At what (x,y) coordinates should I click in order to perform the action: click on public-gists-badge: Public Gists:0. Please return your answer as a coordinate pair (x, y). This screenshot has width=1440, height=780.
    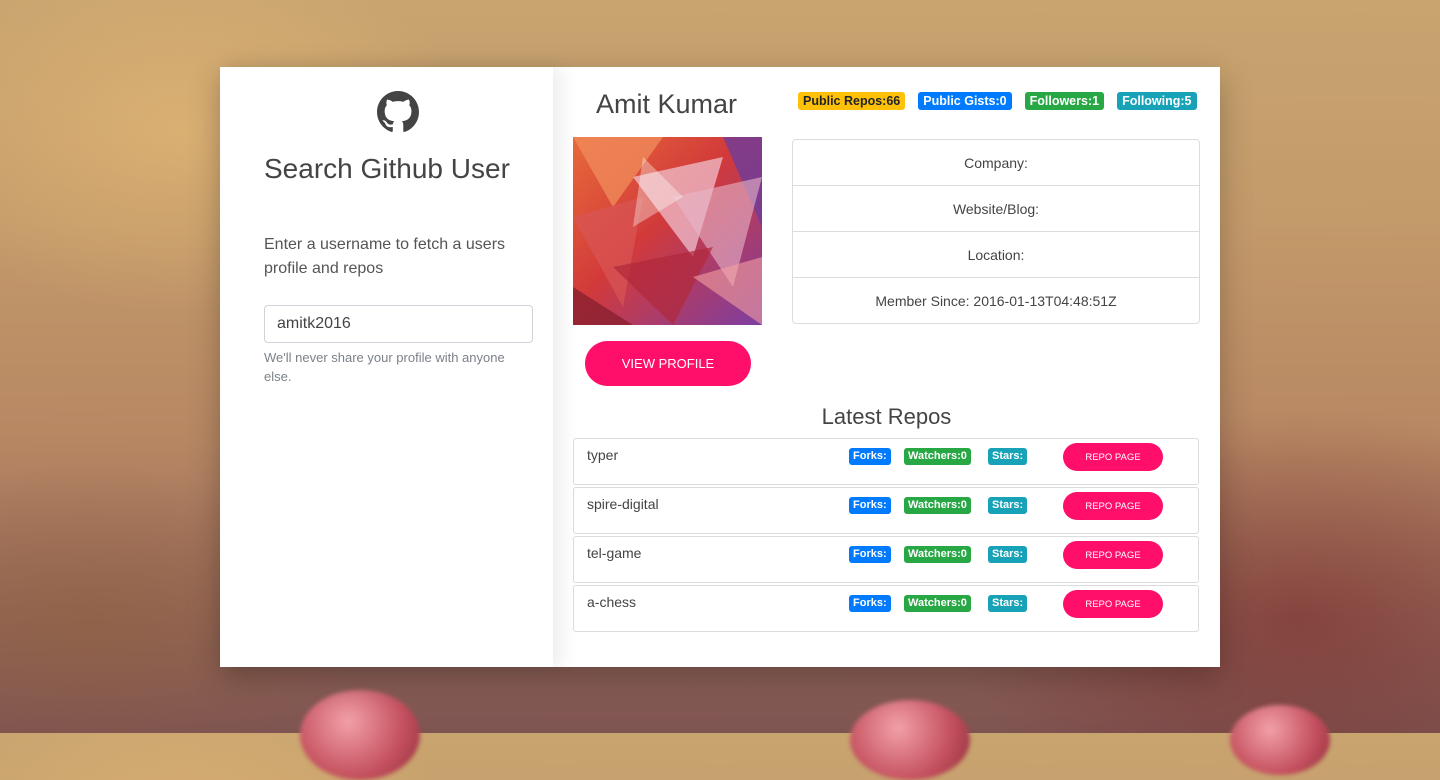
    Looking at the image, I should click on (965, 101).